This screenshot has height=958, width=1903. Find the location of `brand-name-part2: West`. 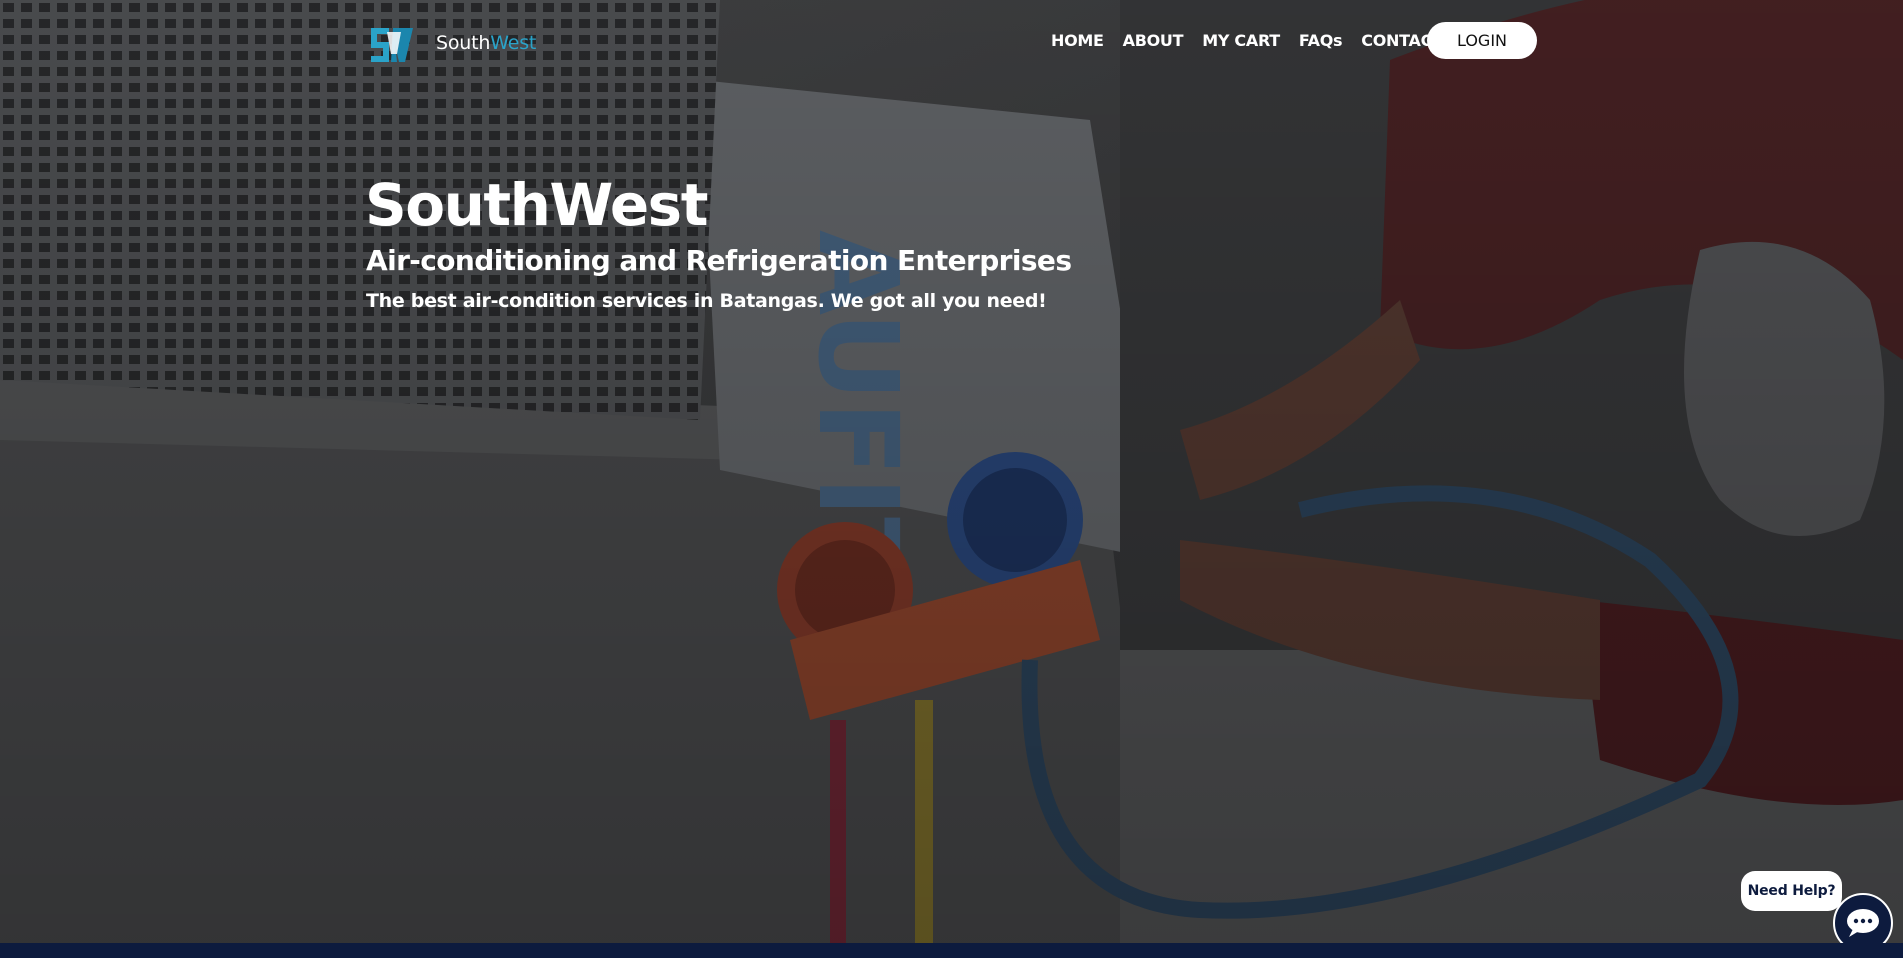

brand-name-part2: West is located at coordinates (513, 43).